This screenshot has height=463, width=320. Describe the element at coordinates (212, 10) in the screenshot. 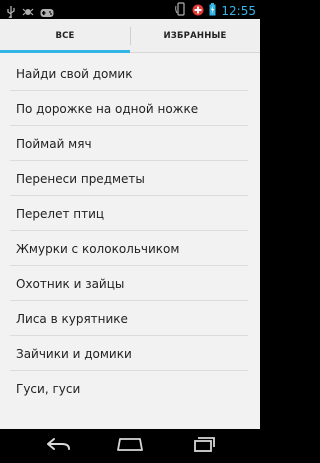

I see `battery-icon` at that location.